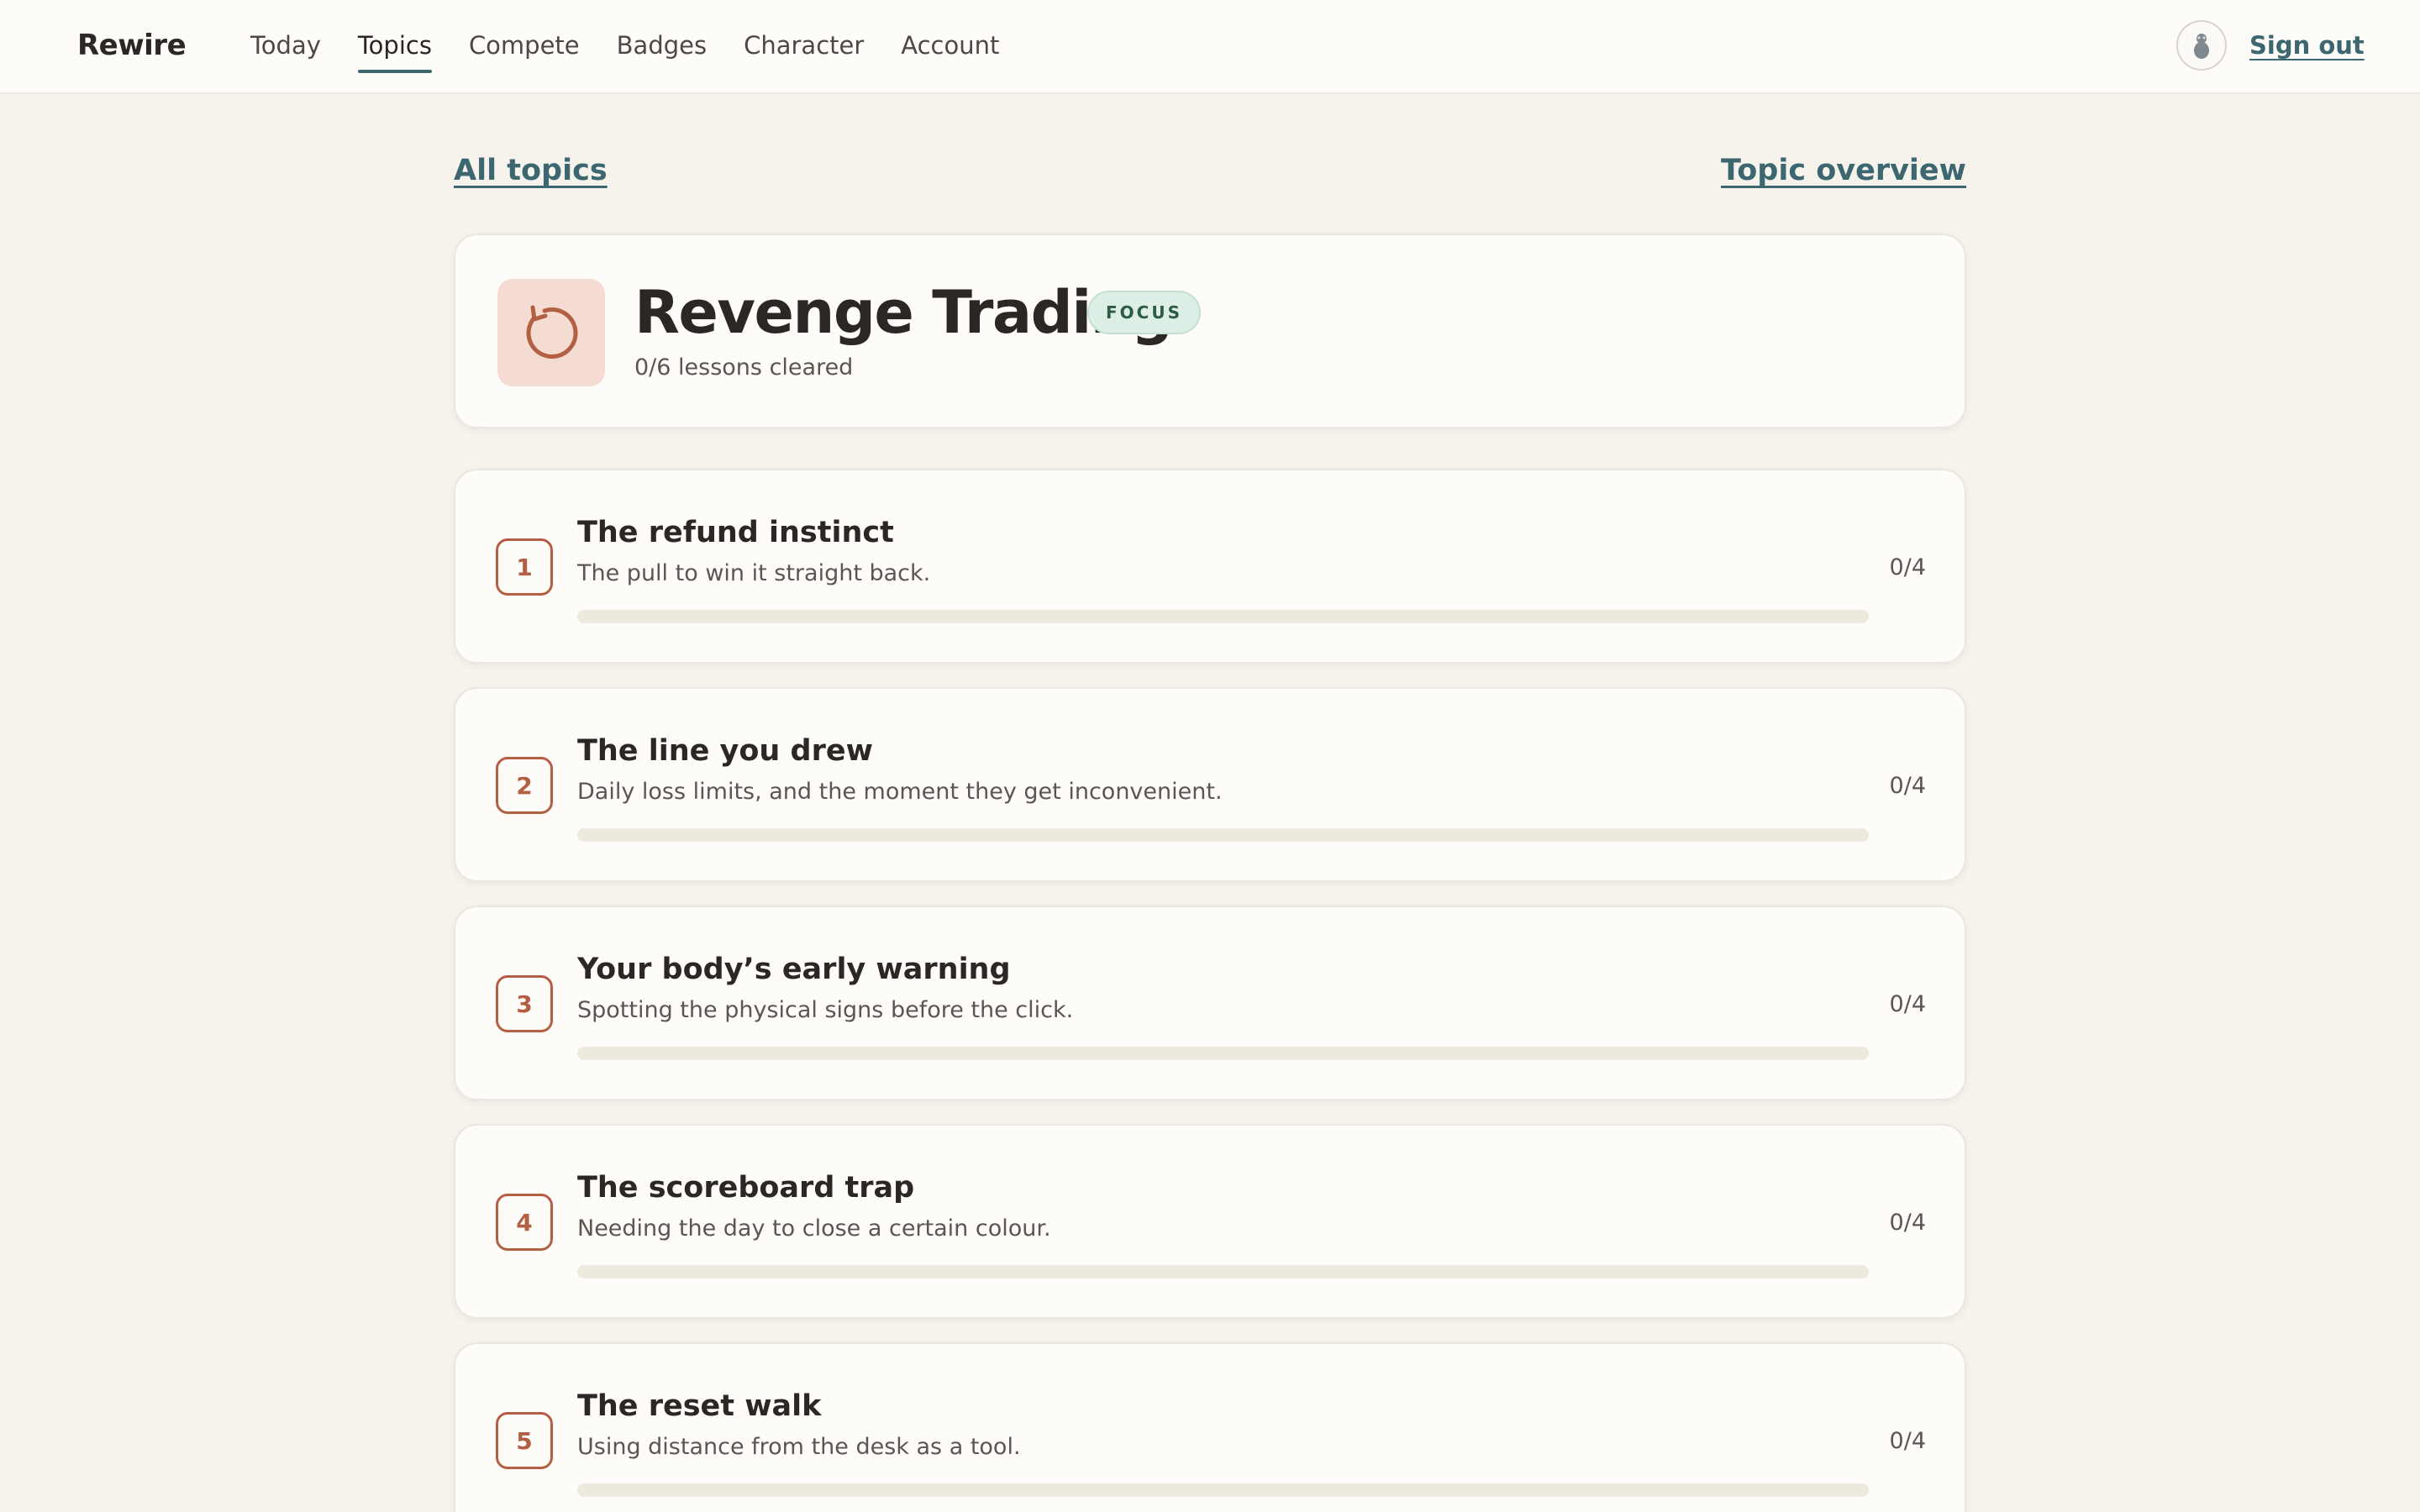 The width and height of the screenshot is (2420, 1512). What do you see at coordinates (1844, 171) in the screenshot?
I see `topic-overview-link: Topic overview` at bounding box center [1844, 171].